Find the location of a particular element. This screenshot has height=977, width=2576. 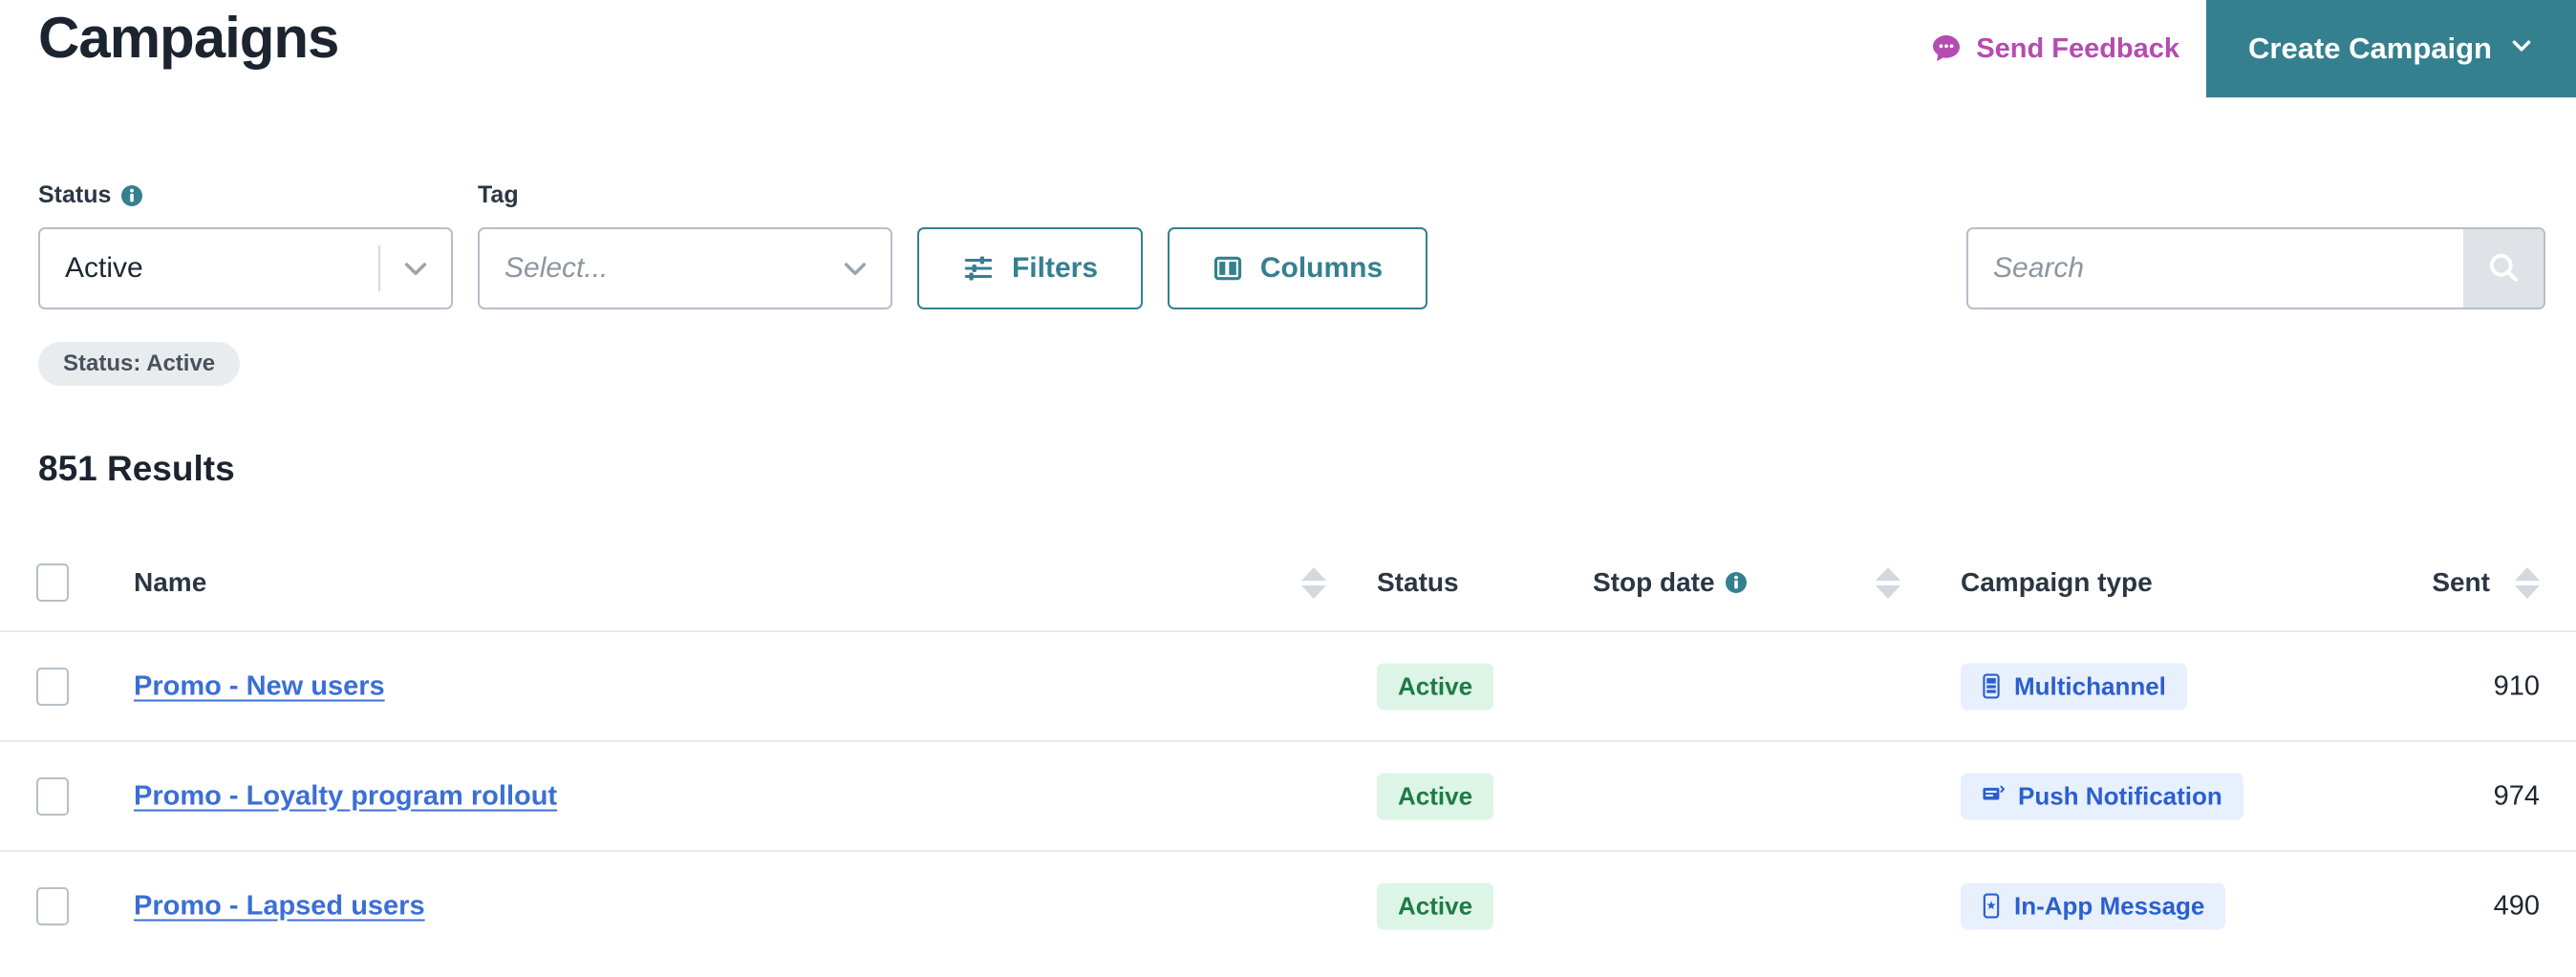

page-title: Campaigns is located at coordinates (188, 38).